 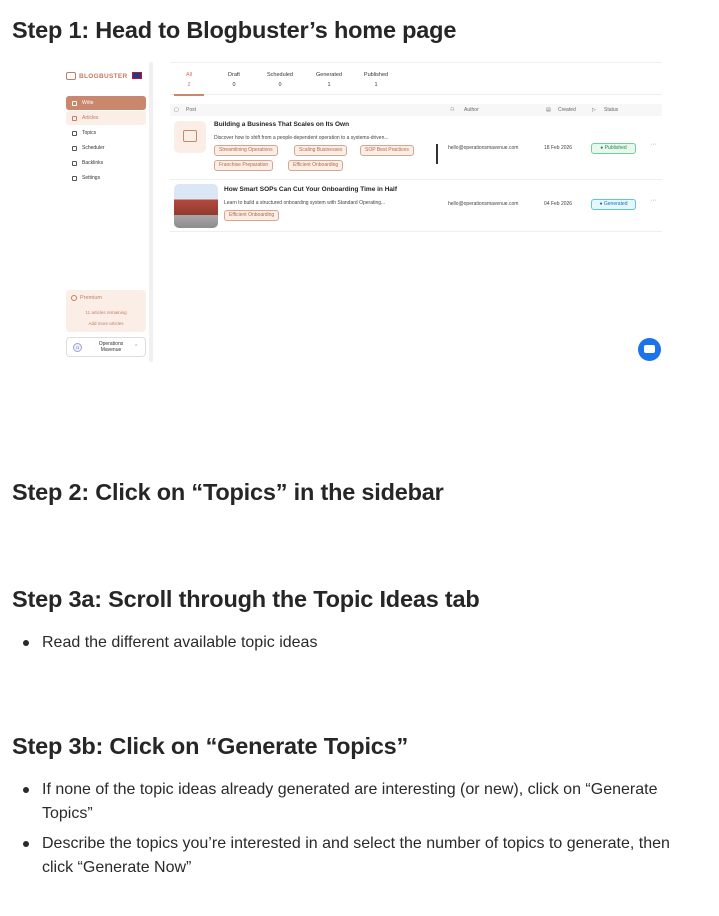 I want to click on status-column-icon: ▷, so click(x=594, y=110).